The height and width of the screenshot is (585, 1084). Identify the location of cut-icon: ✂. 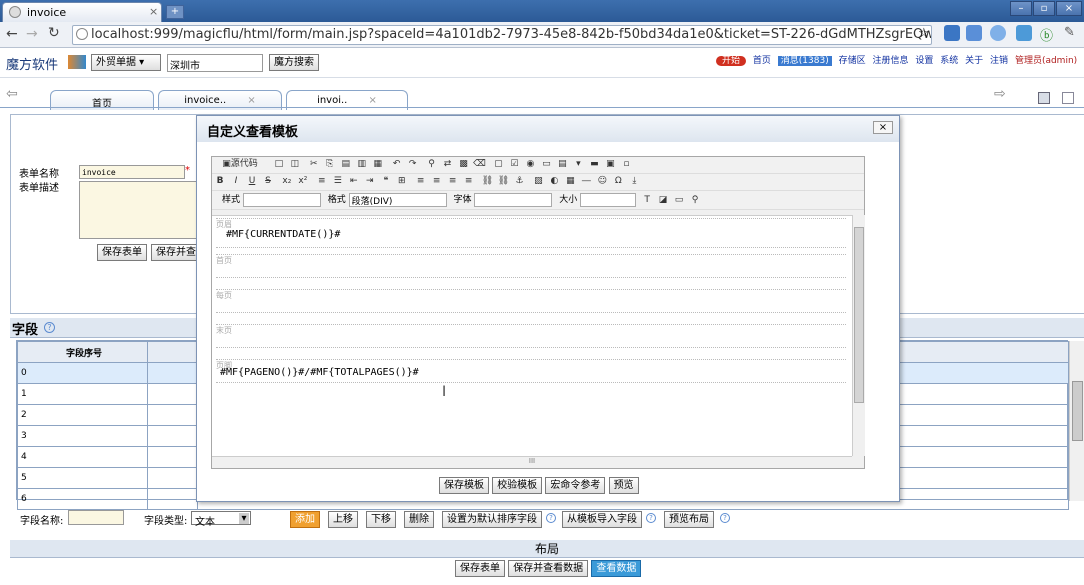
(314, 164).